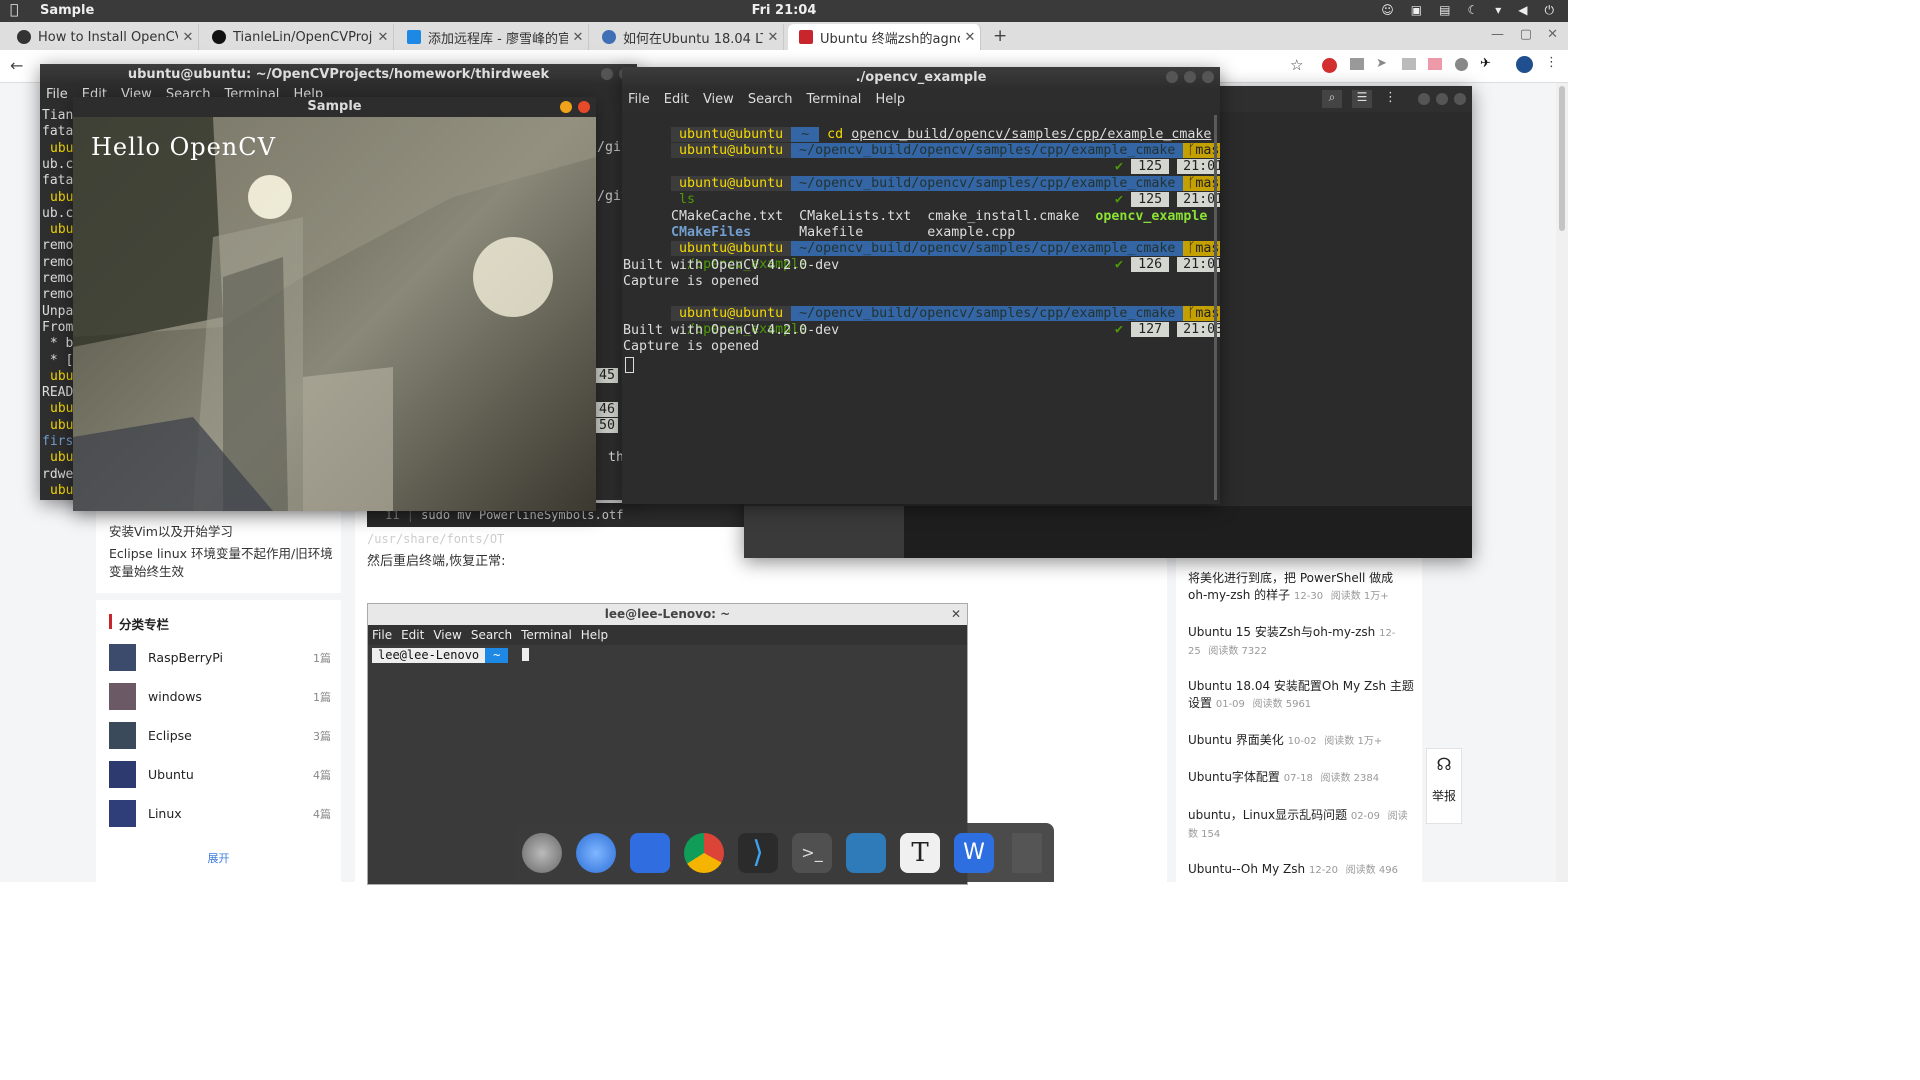  I want to click on window-title-bar: Sample, so click(334, 107).